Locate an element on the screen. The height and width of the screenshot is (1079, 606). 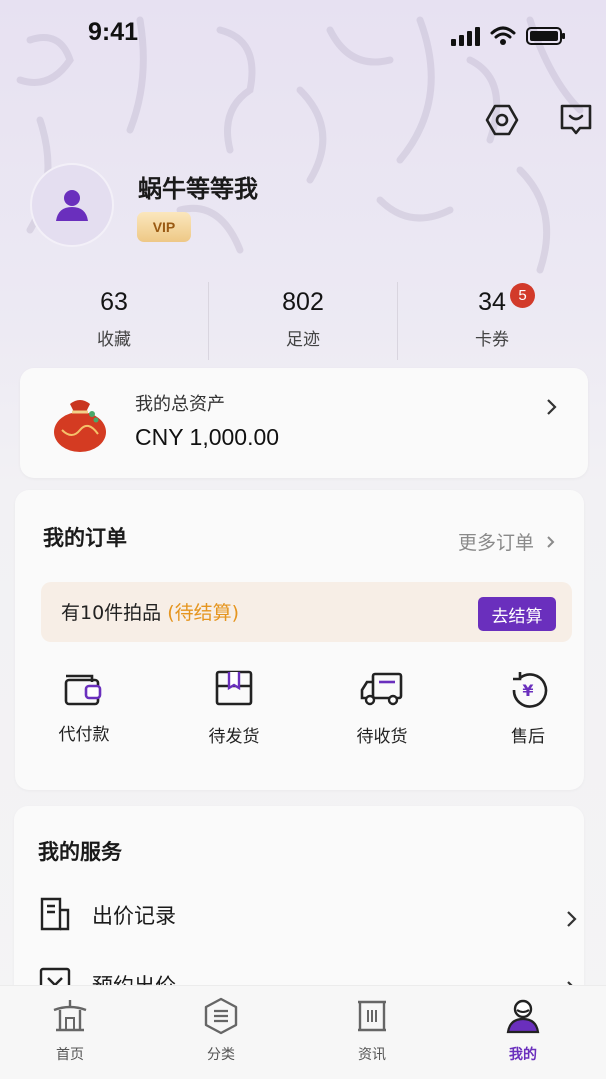
header-actions is located at coordinates (506, 122).